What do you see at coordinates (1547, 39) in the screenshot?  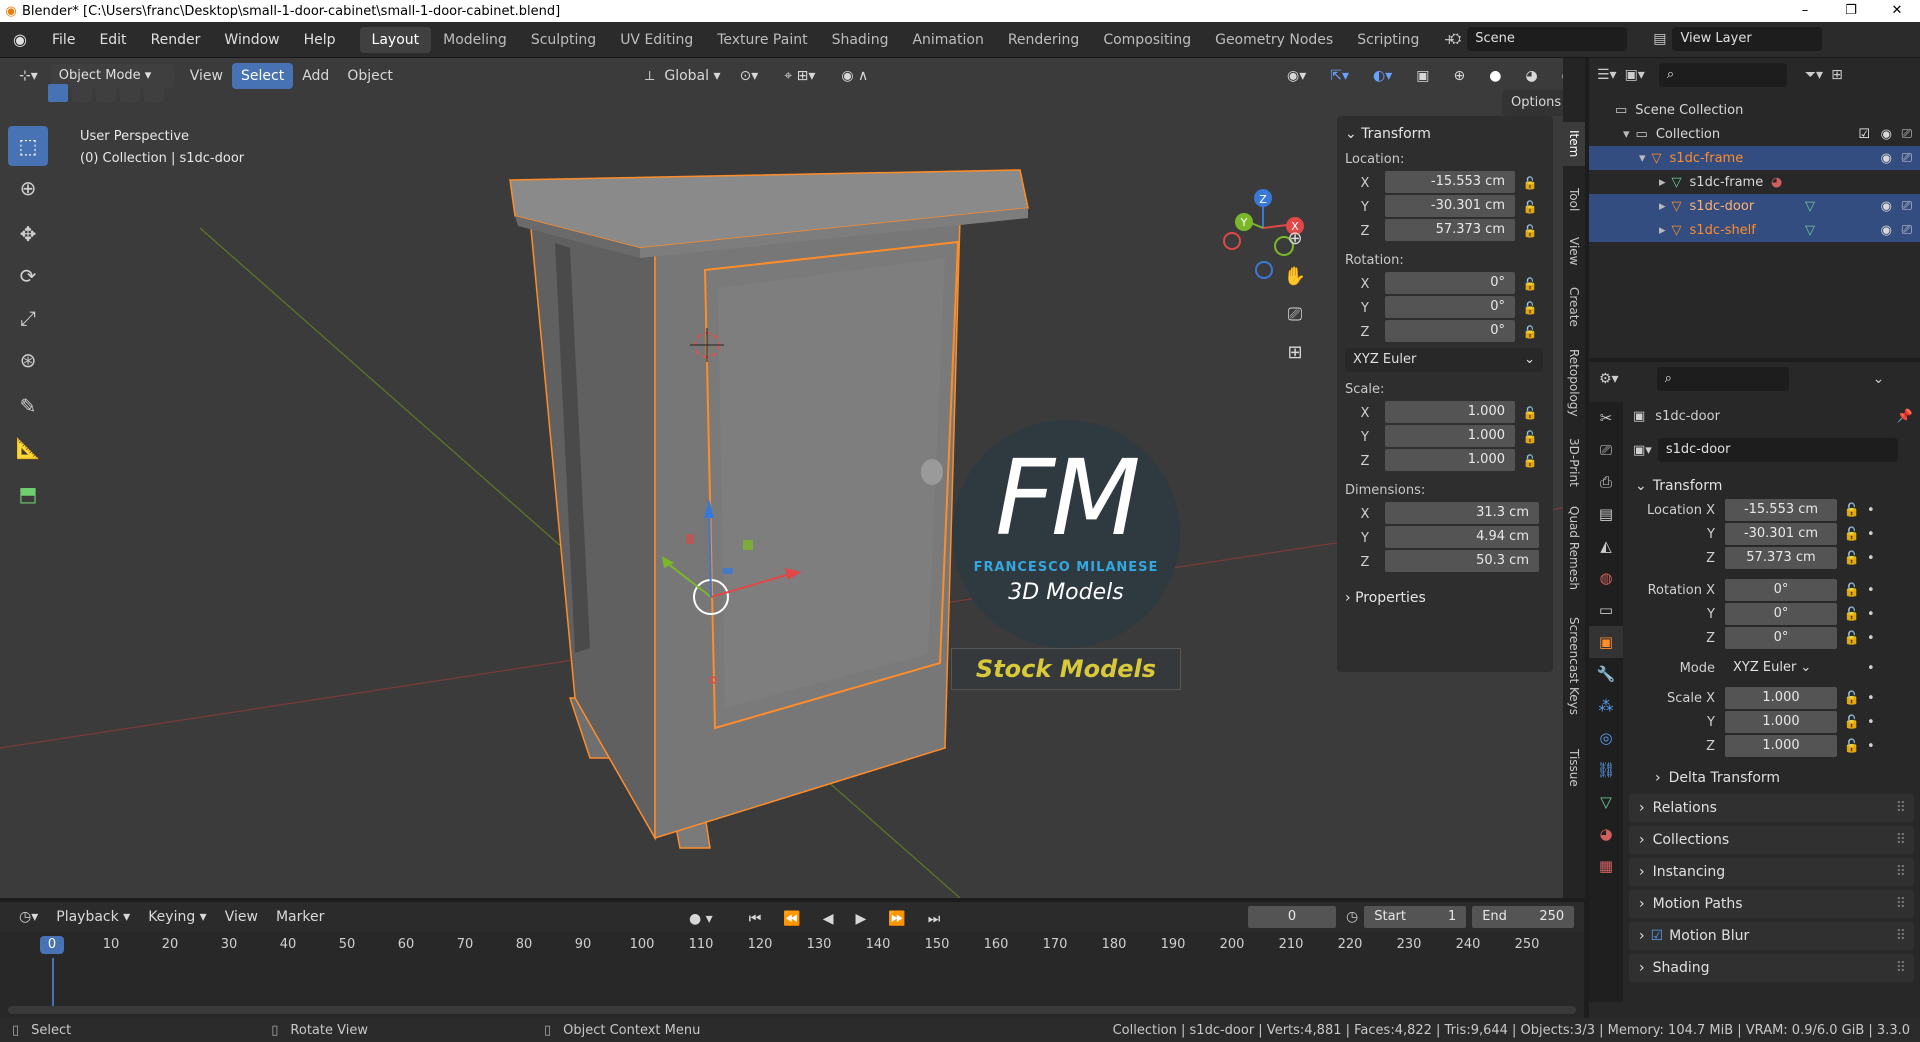 I see `scene-selector: Scene` at bounding box center [1547, 39].